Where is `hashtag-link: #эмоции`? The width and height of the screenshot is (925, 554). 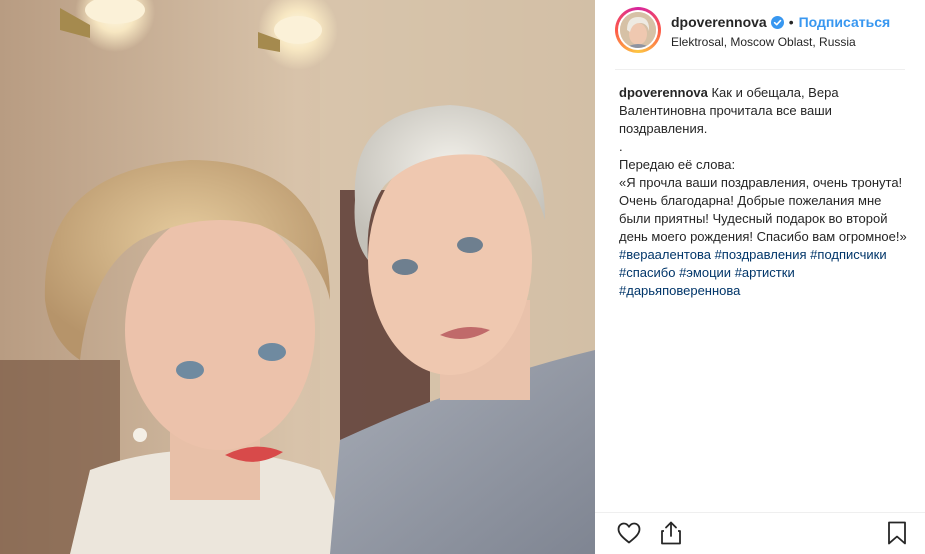 hashtag-link: #эмоции is located at coordinates (705, 272).